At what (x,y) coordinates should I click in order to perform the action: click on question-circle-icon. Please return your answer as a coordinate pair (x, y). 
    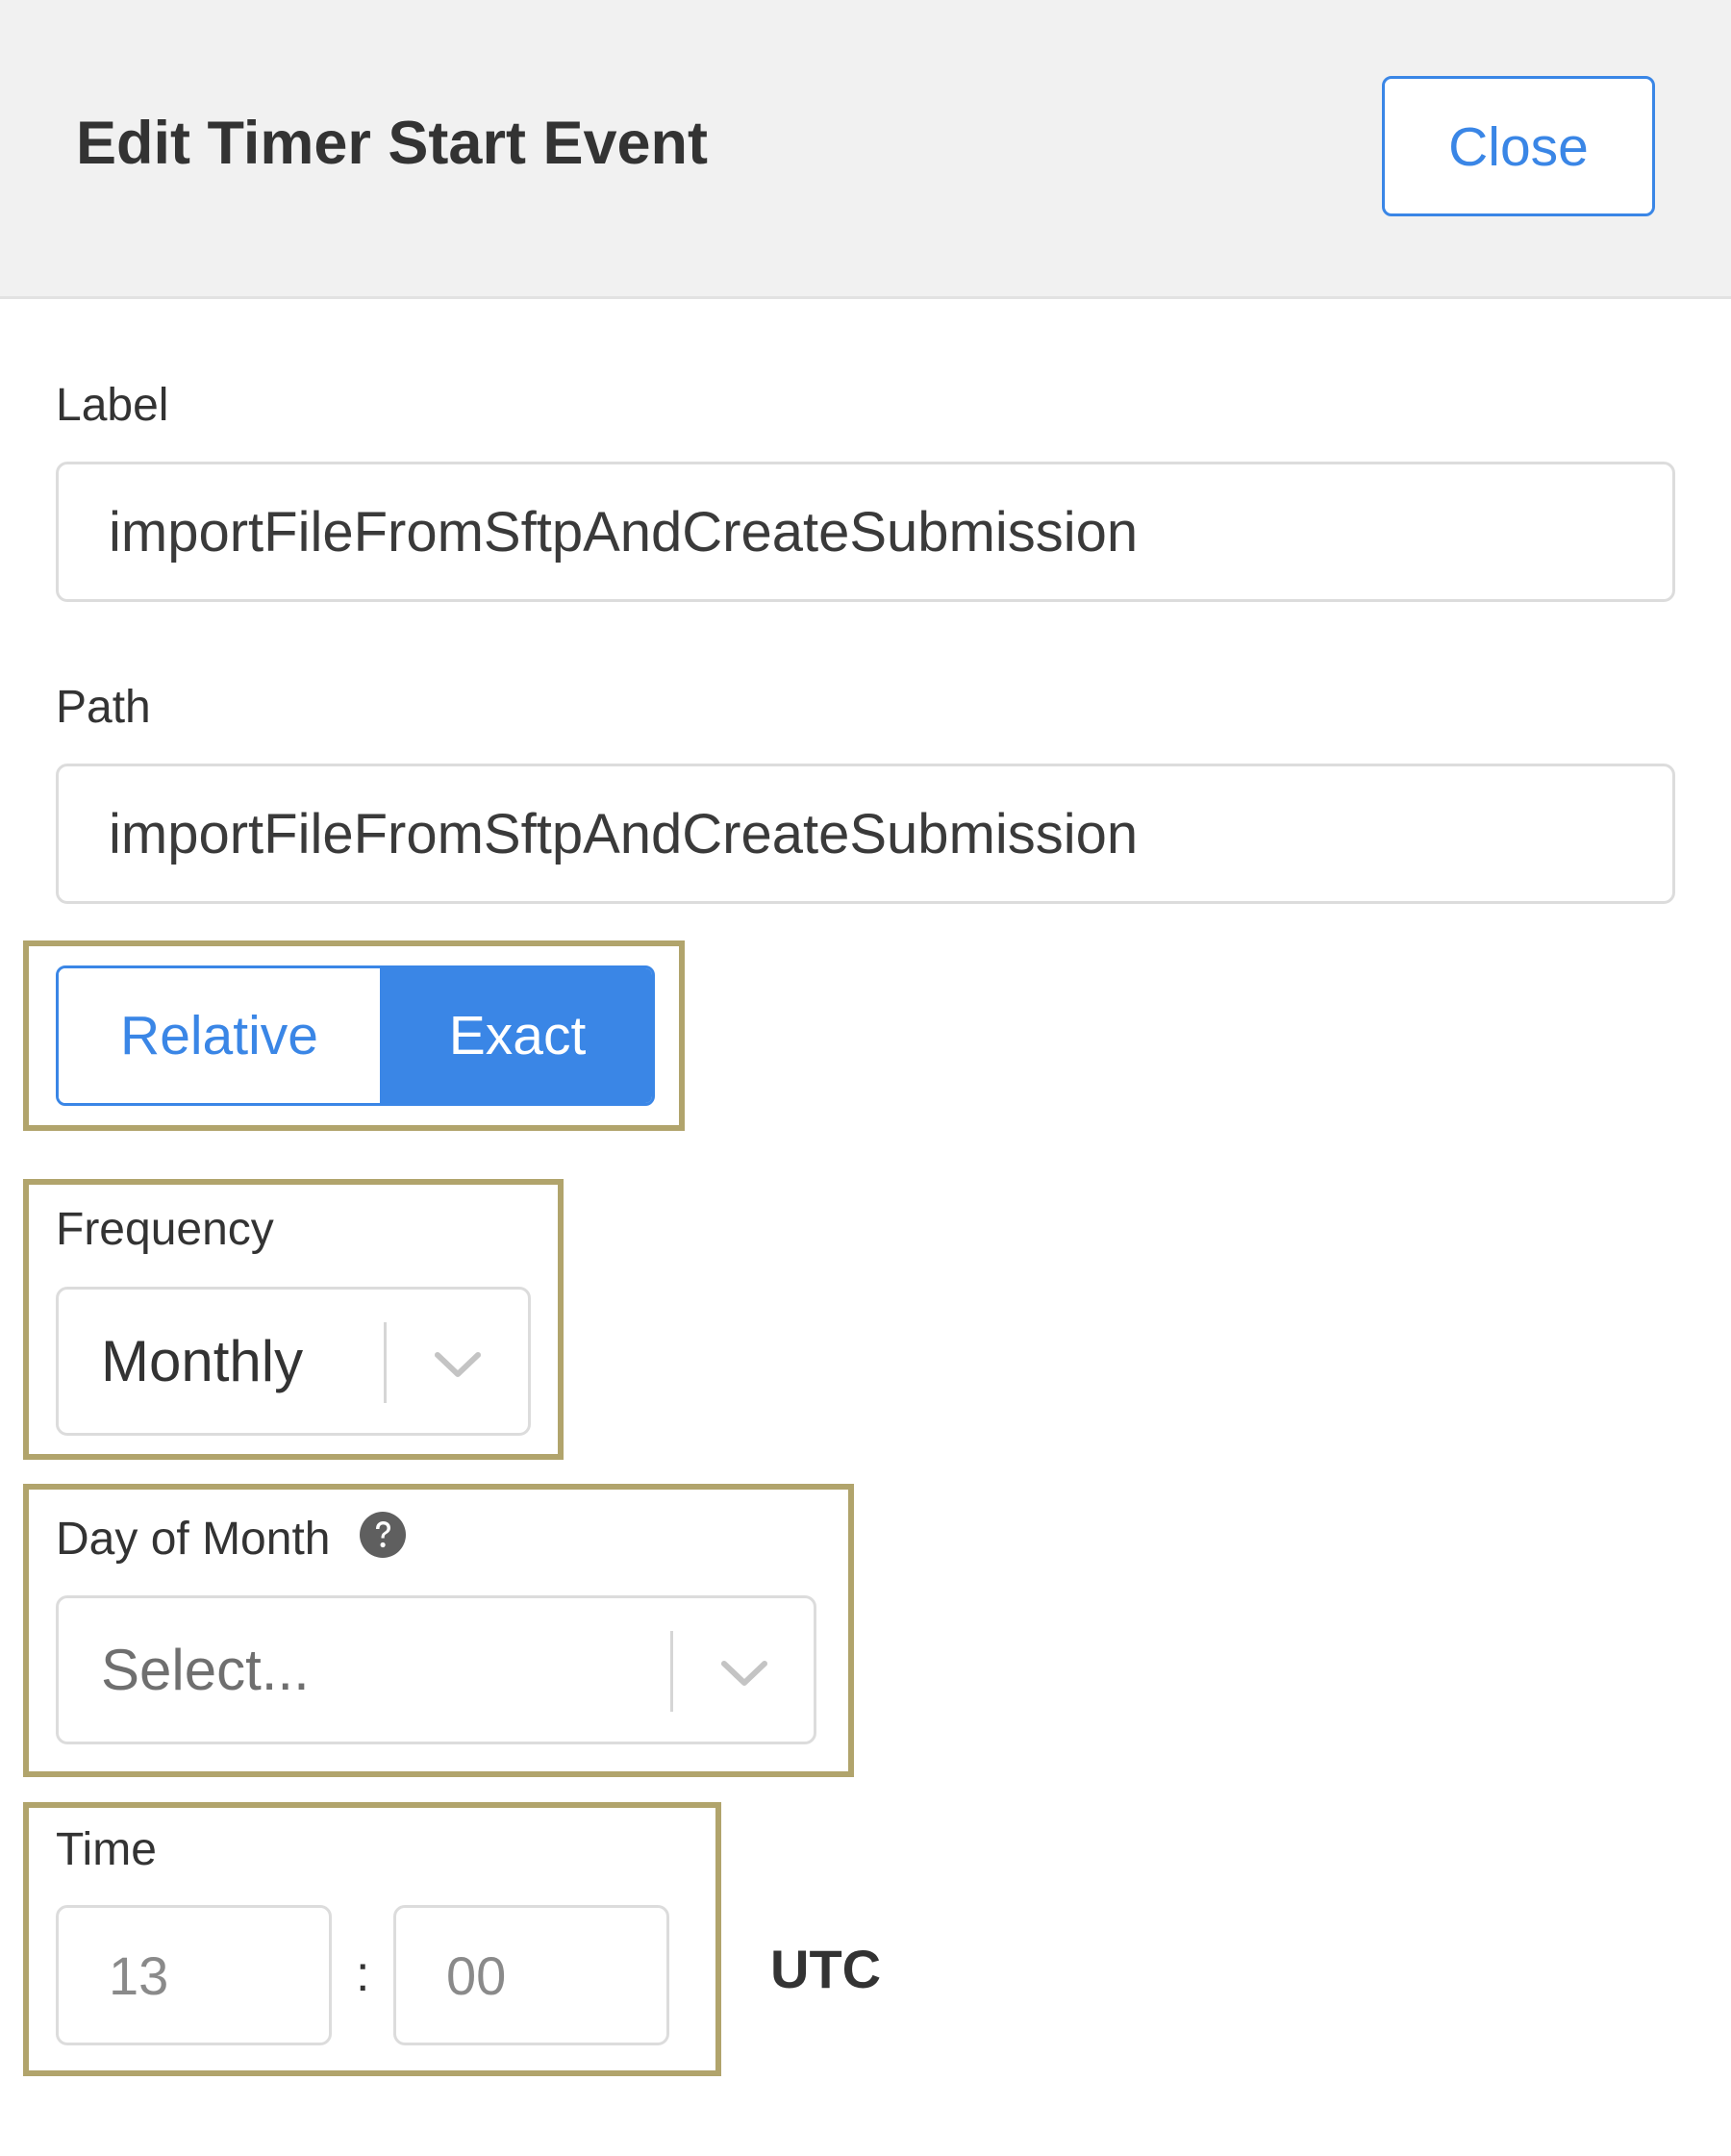
    Looking at the image, I should click on (383, 1535).